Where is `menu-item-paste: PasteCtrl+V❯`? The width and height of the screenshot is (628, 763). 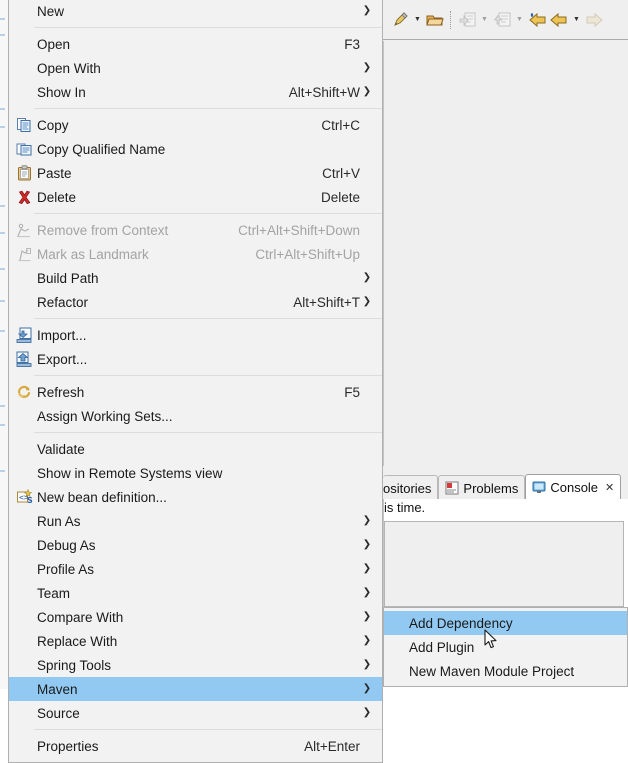
menu-item-paste: PasteCtrl+V❯ is located at coordinates (195, 173).